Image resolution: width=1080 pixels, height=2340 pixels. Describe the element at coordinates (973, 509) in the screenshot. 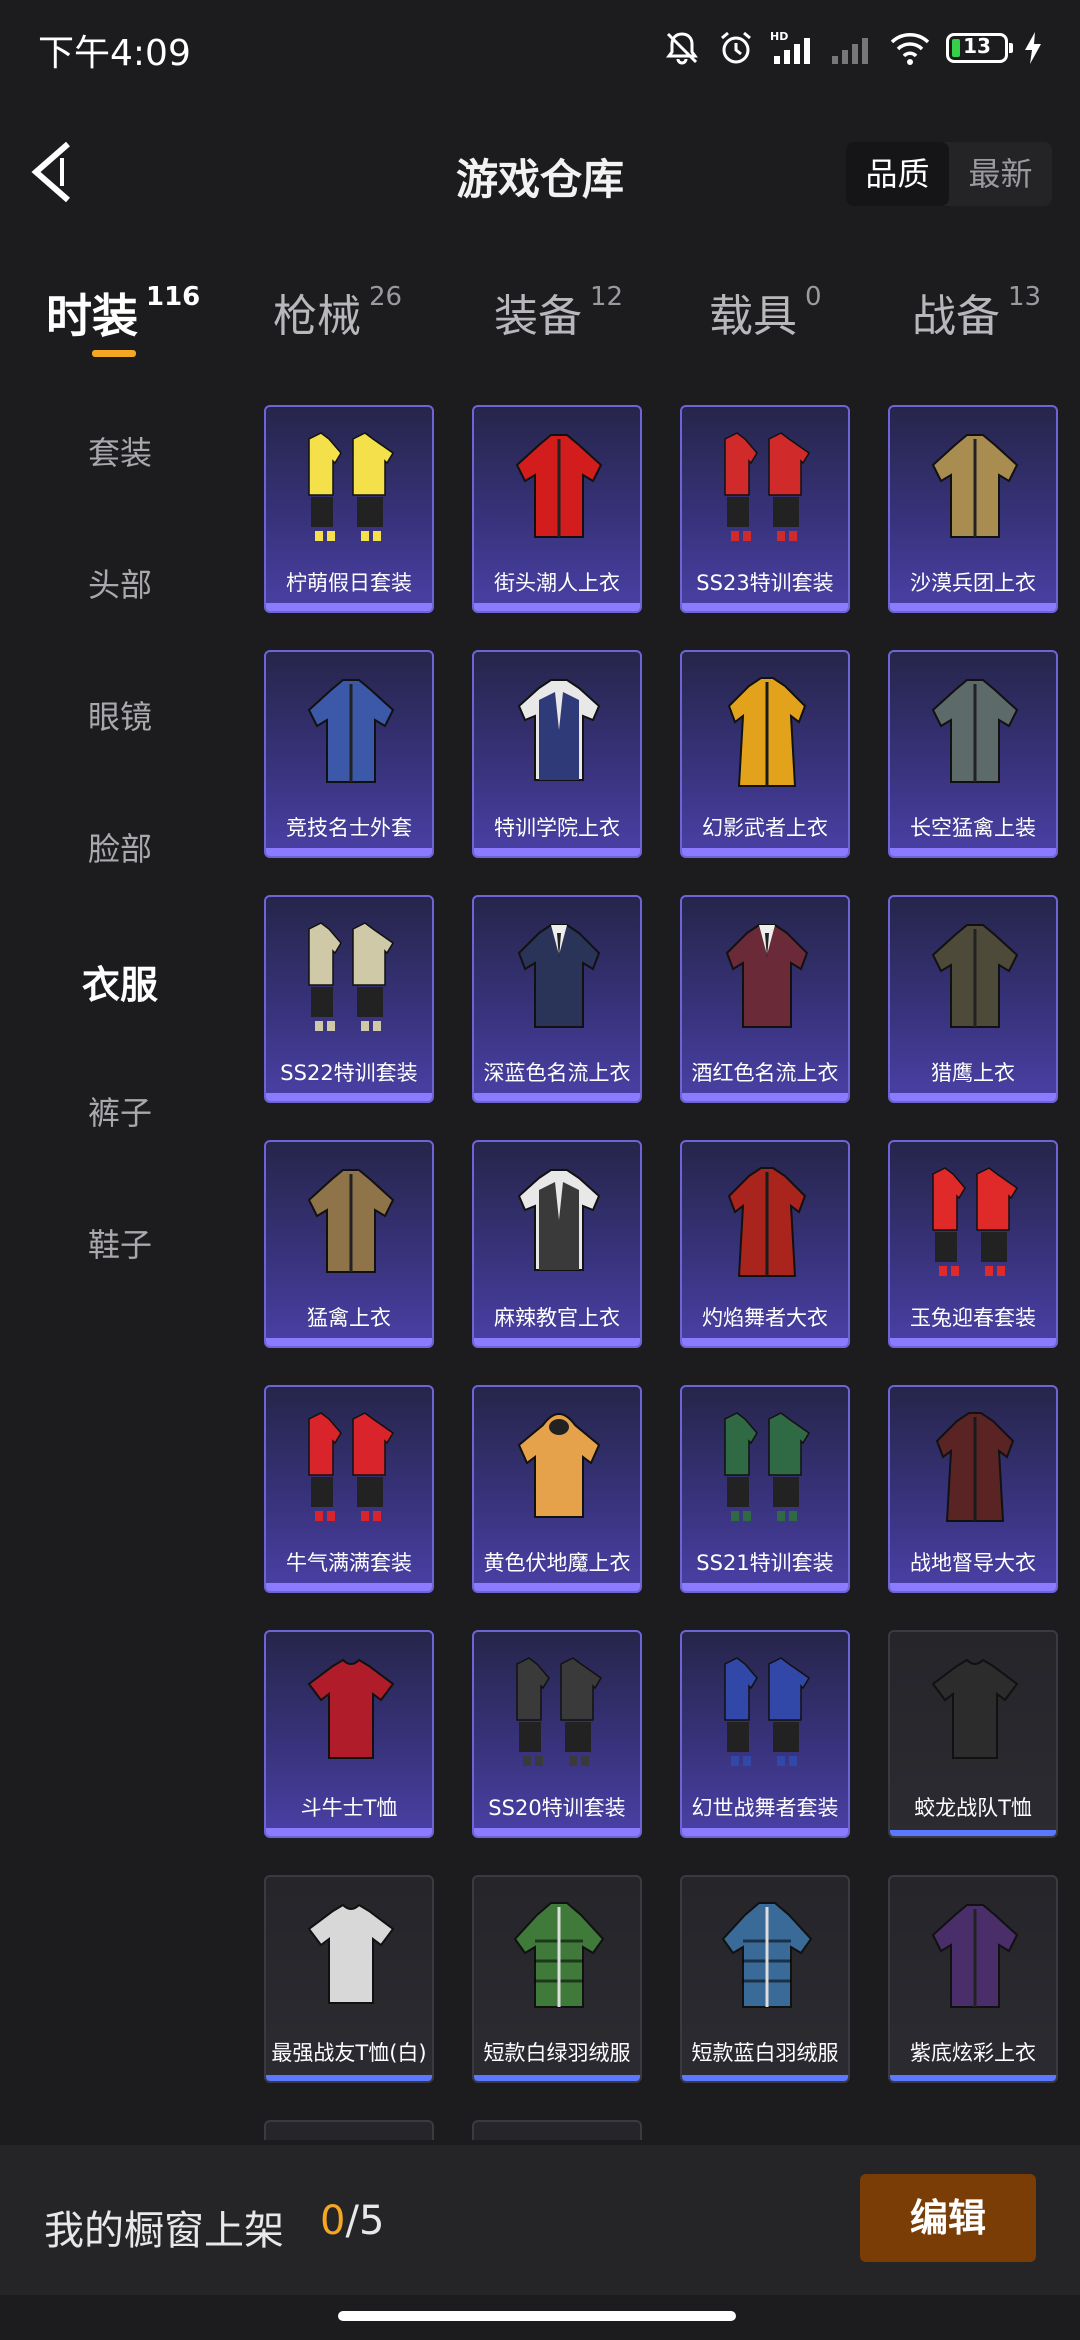

I see `item-card: 沙漠兵团上衣` at that location.